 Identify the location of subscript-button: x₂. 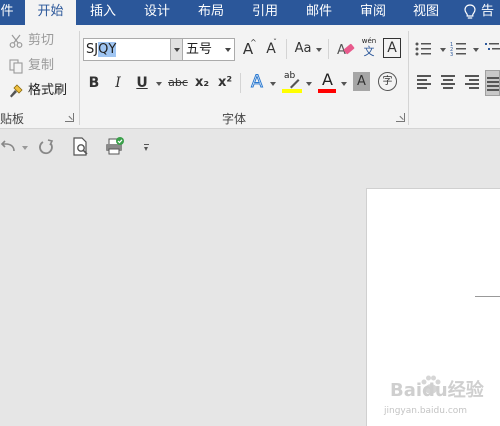
(202, 83).